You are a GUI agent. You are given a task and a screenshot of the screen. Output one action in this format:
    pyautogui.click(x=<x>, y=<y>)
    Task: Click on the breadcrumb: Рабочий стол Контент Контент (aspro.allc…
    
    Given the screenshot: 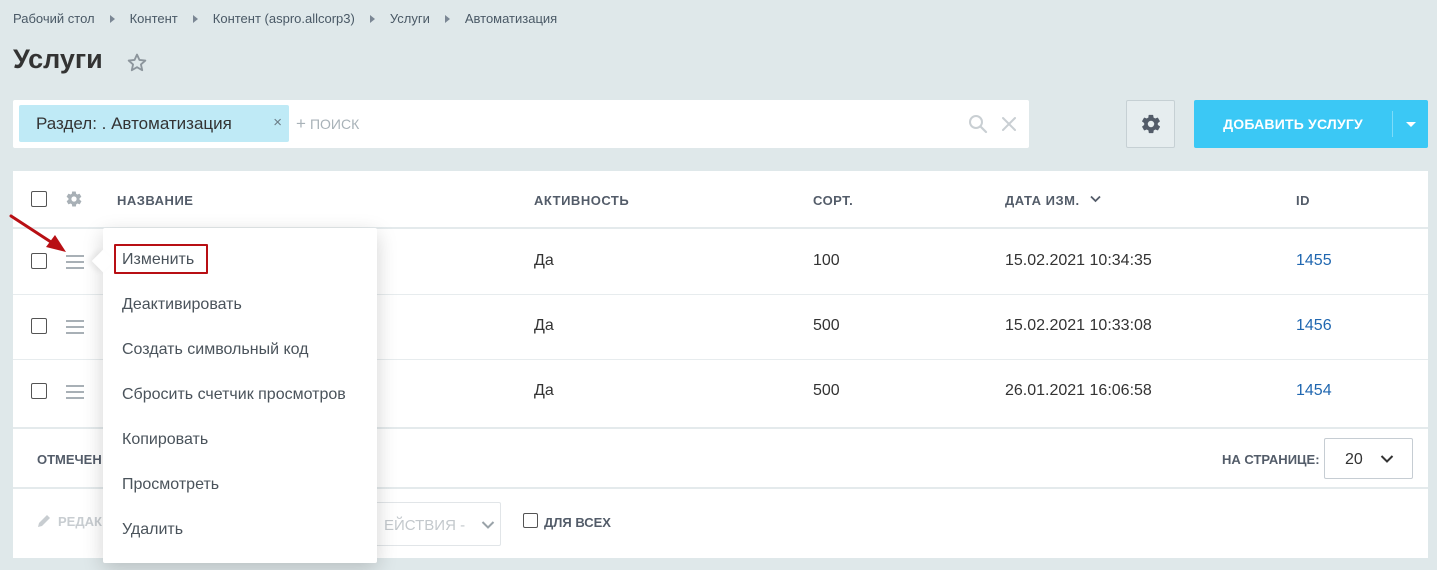 What is the action you would take?
    pyautogui.click(x=285, y=18)
    